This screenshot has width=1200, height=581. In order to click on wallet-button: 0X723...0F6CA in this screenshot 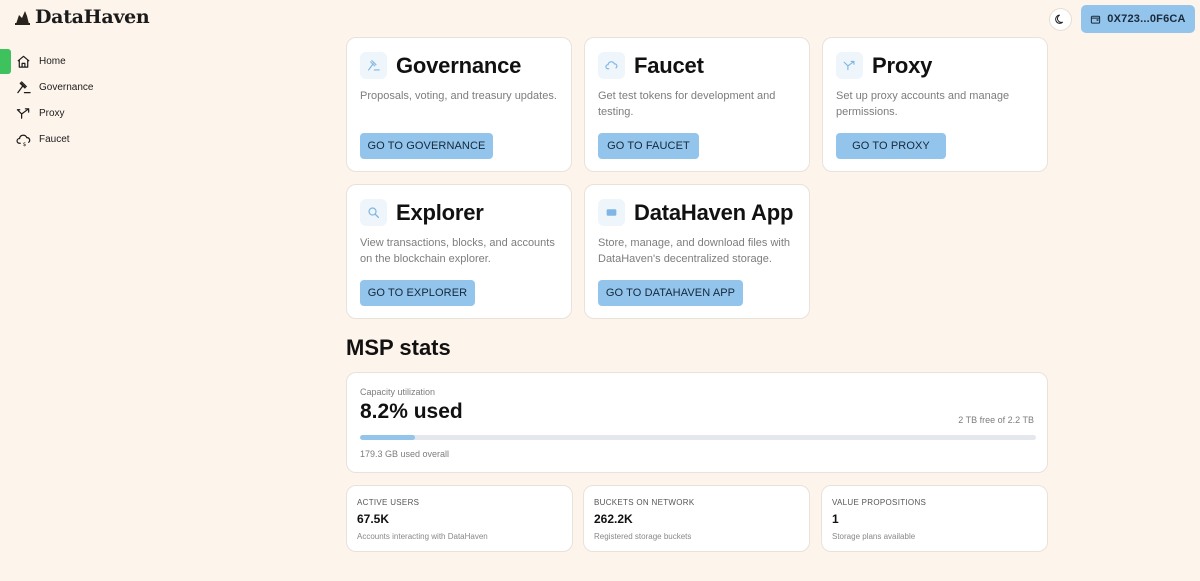, I will do `click(1138, 19)`.